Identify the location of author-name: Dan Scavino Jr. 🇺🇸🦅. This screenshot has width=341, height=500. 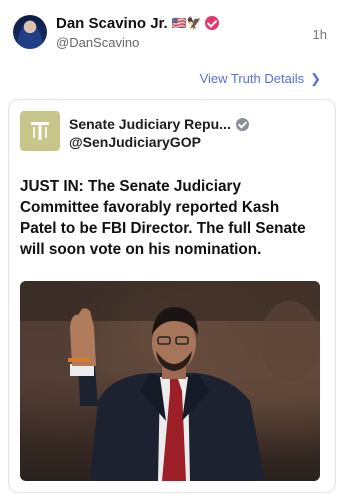
(137, 23).